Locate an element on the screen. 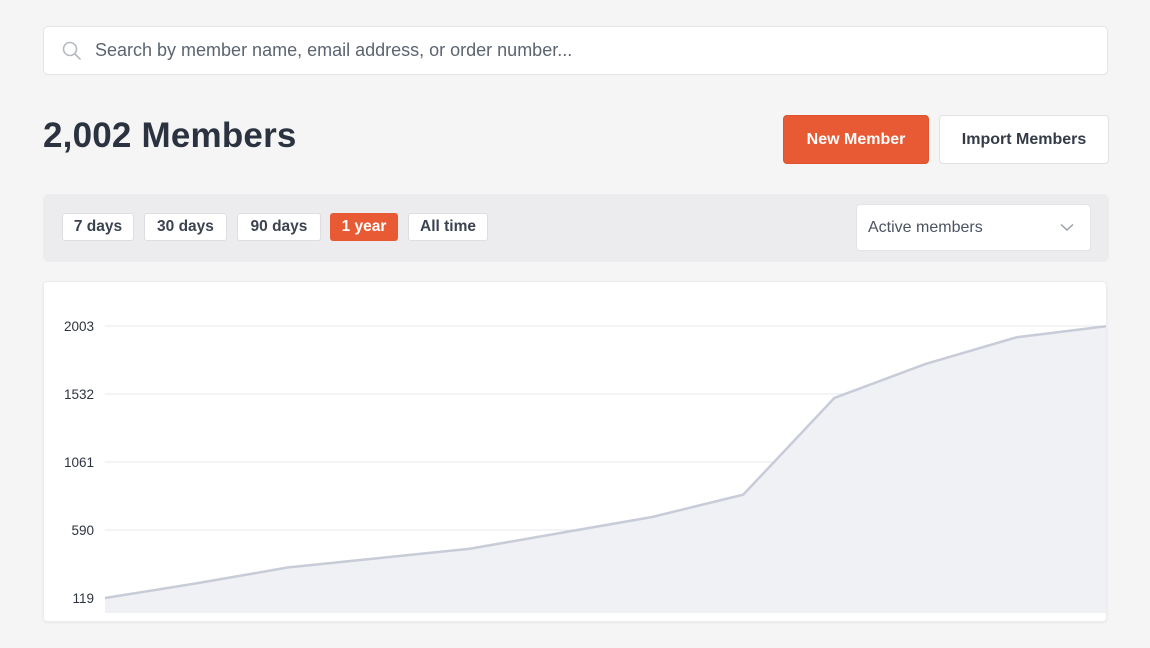 The width and height of the screenshot is (1150, 648). range-all-time: All time is located at coordinates (448, 227).